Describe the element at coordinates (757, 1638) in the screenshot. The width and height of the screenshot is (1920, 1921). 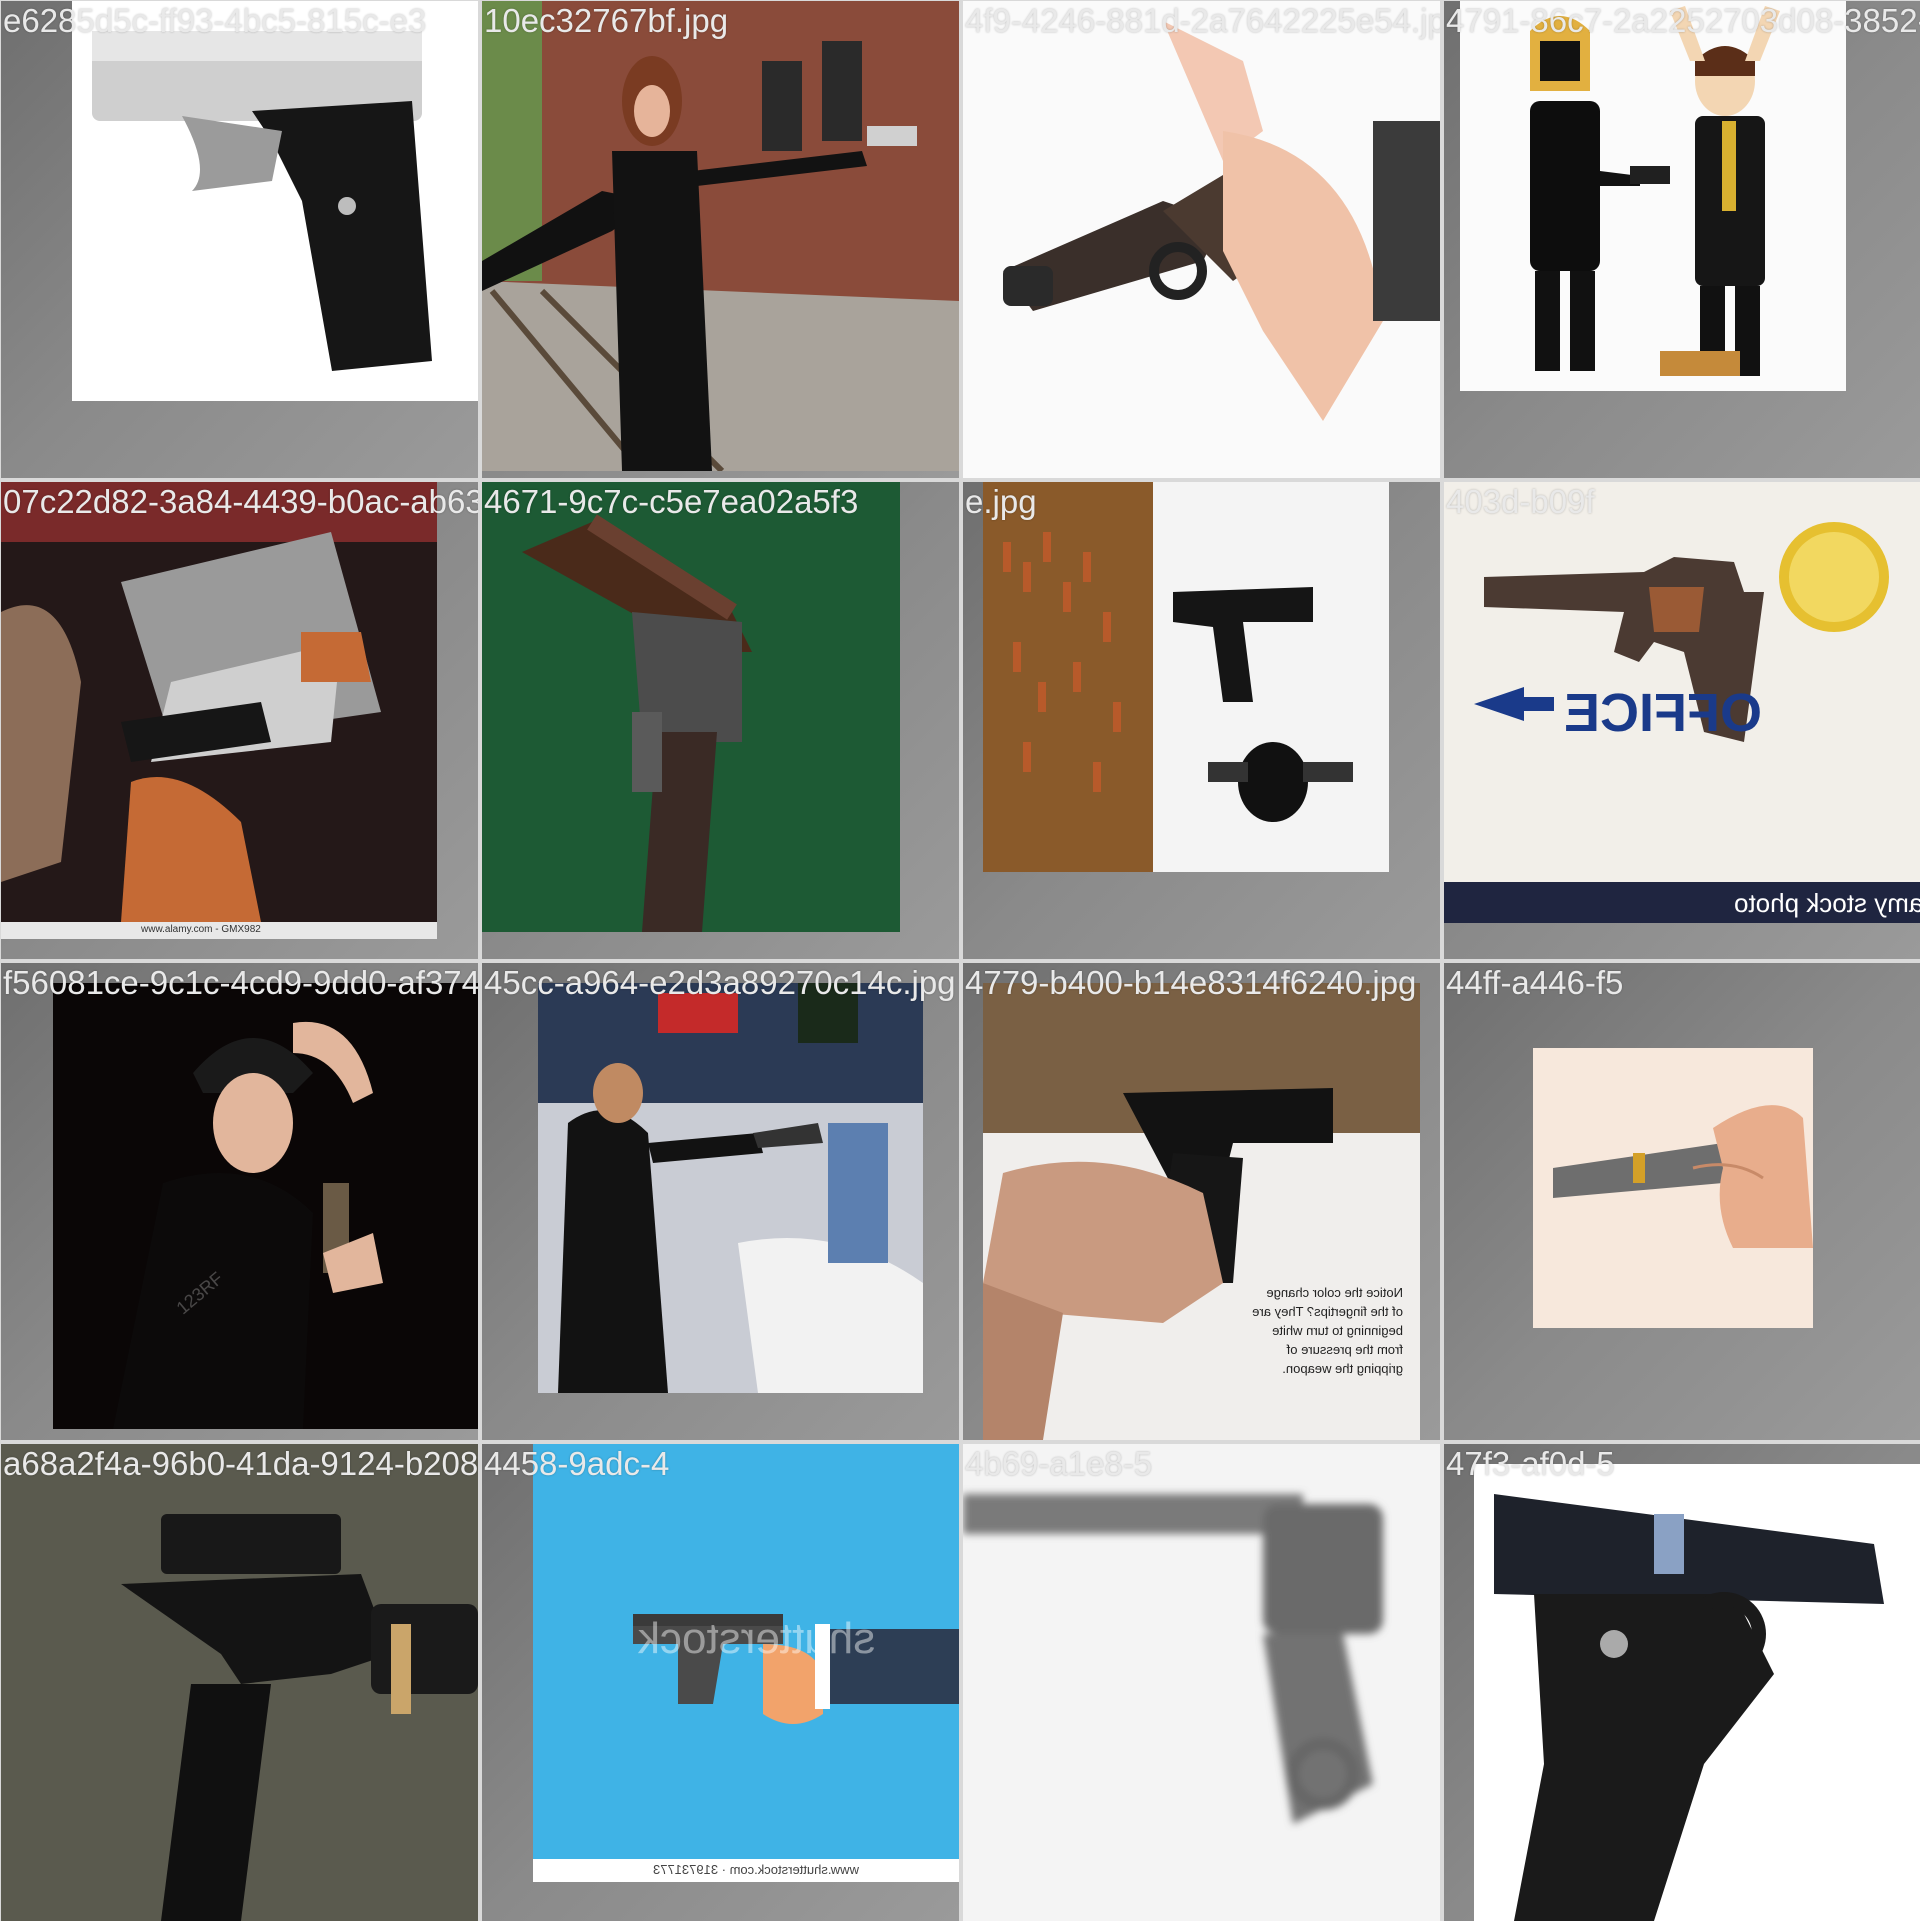
I see `watermark-shutterstock: shutterstock` at that location.